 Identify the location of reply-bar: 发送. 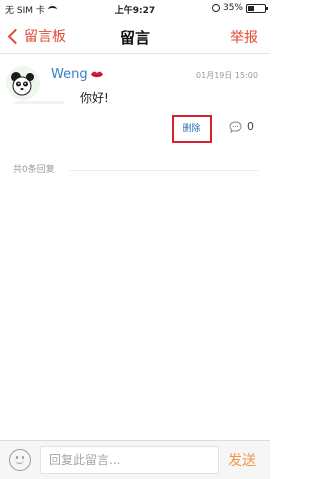
(135, 459).